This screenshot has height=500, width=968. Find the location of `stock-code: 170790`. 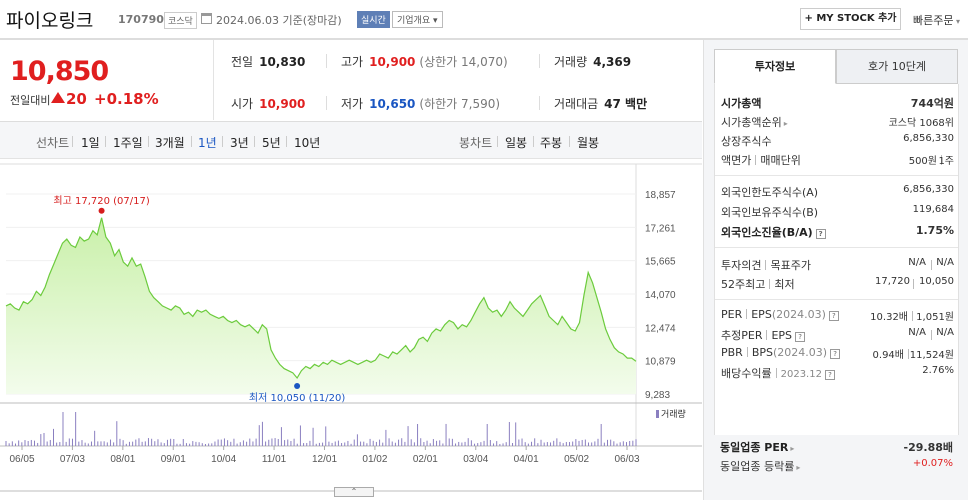

stock-code: 170790 is located at coordinates (141, 19).